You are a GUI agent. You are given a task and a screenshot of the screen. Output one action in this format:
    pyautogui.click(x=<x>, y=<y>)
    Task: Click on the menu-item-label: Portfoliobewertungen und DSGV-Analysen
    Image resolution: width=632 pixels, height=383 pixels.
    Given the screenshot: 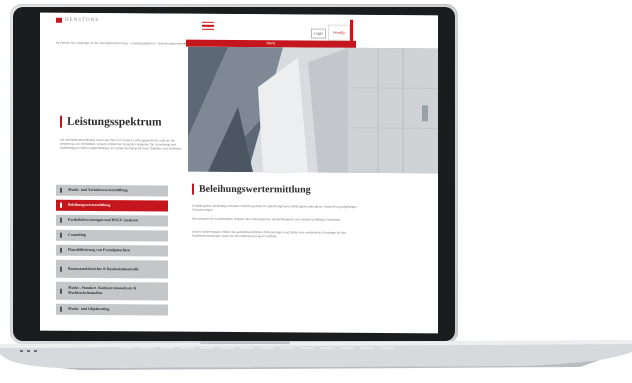 What is the action you would take?
    pyautogui.click(x=103, y=220)
    